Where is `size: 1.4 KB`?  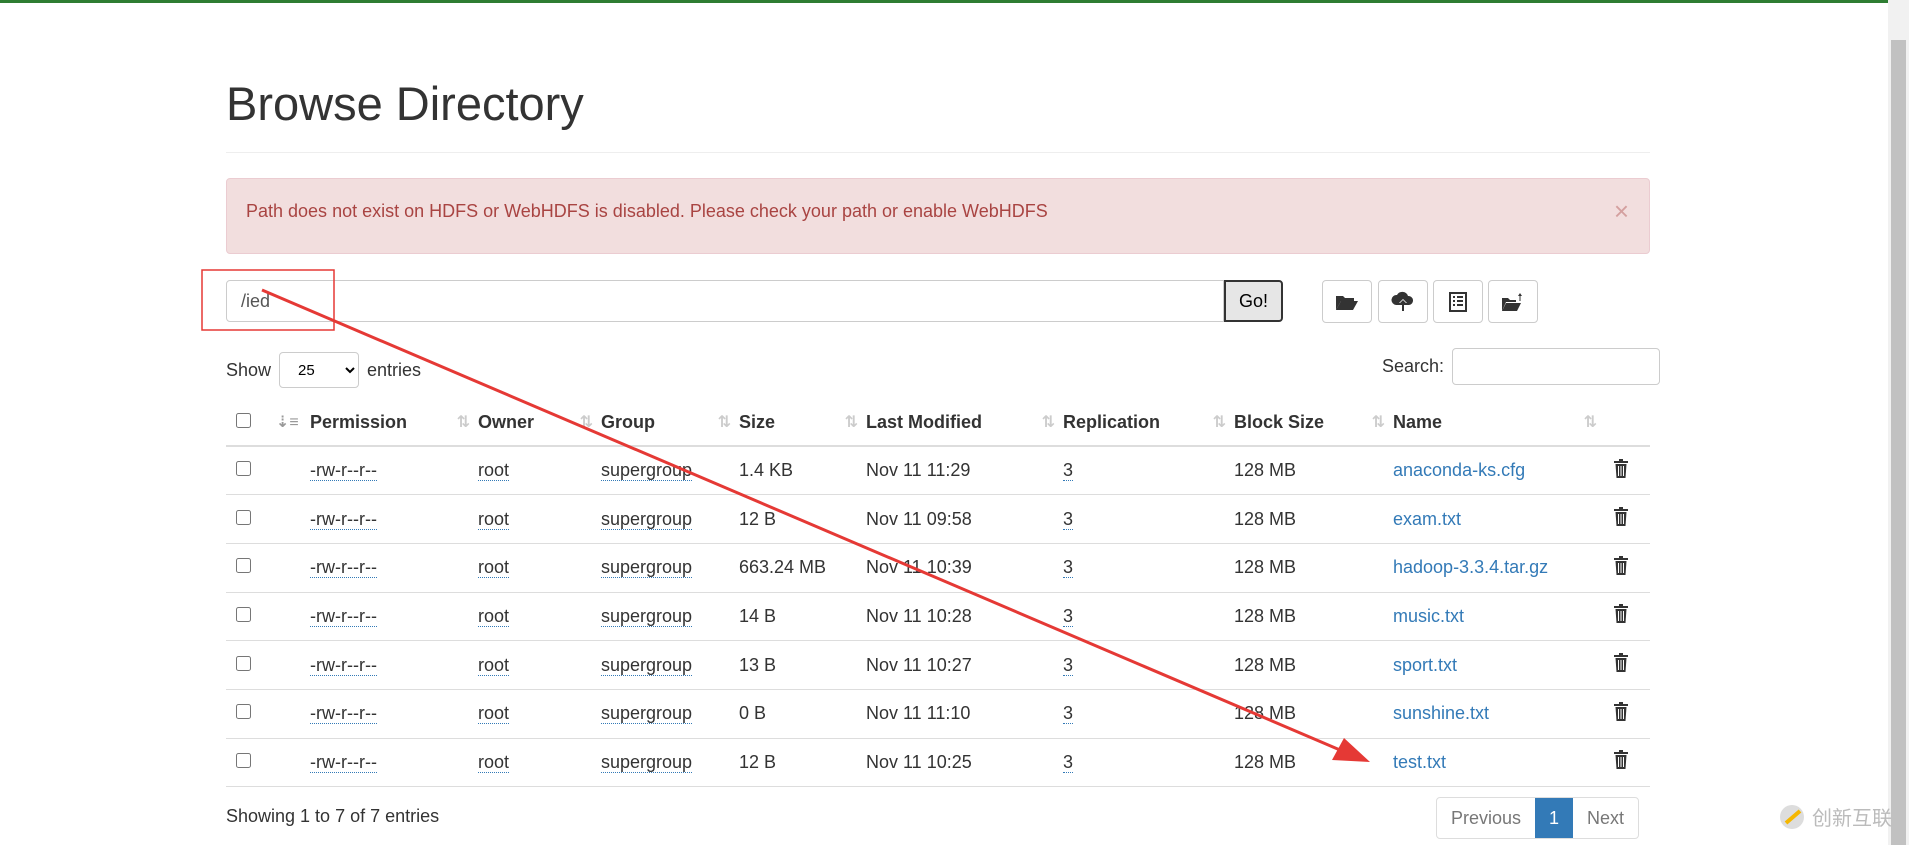
size: 1.4 KB is located at coordinates (802, 471).